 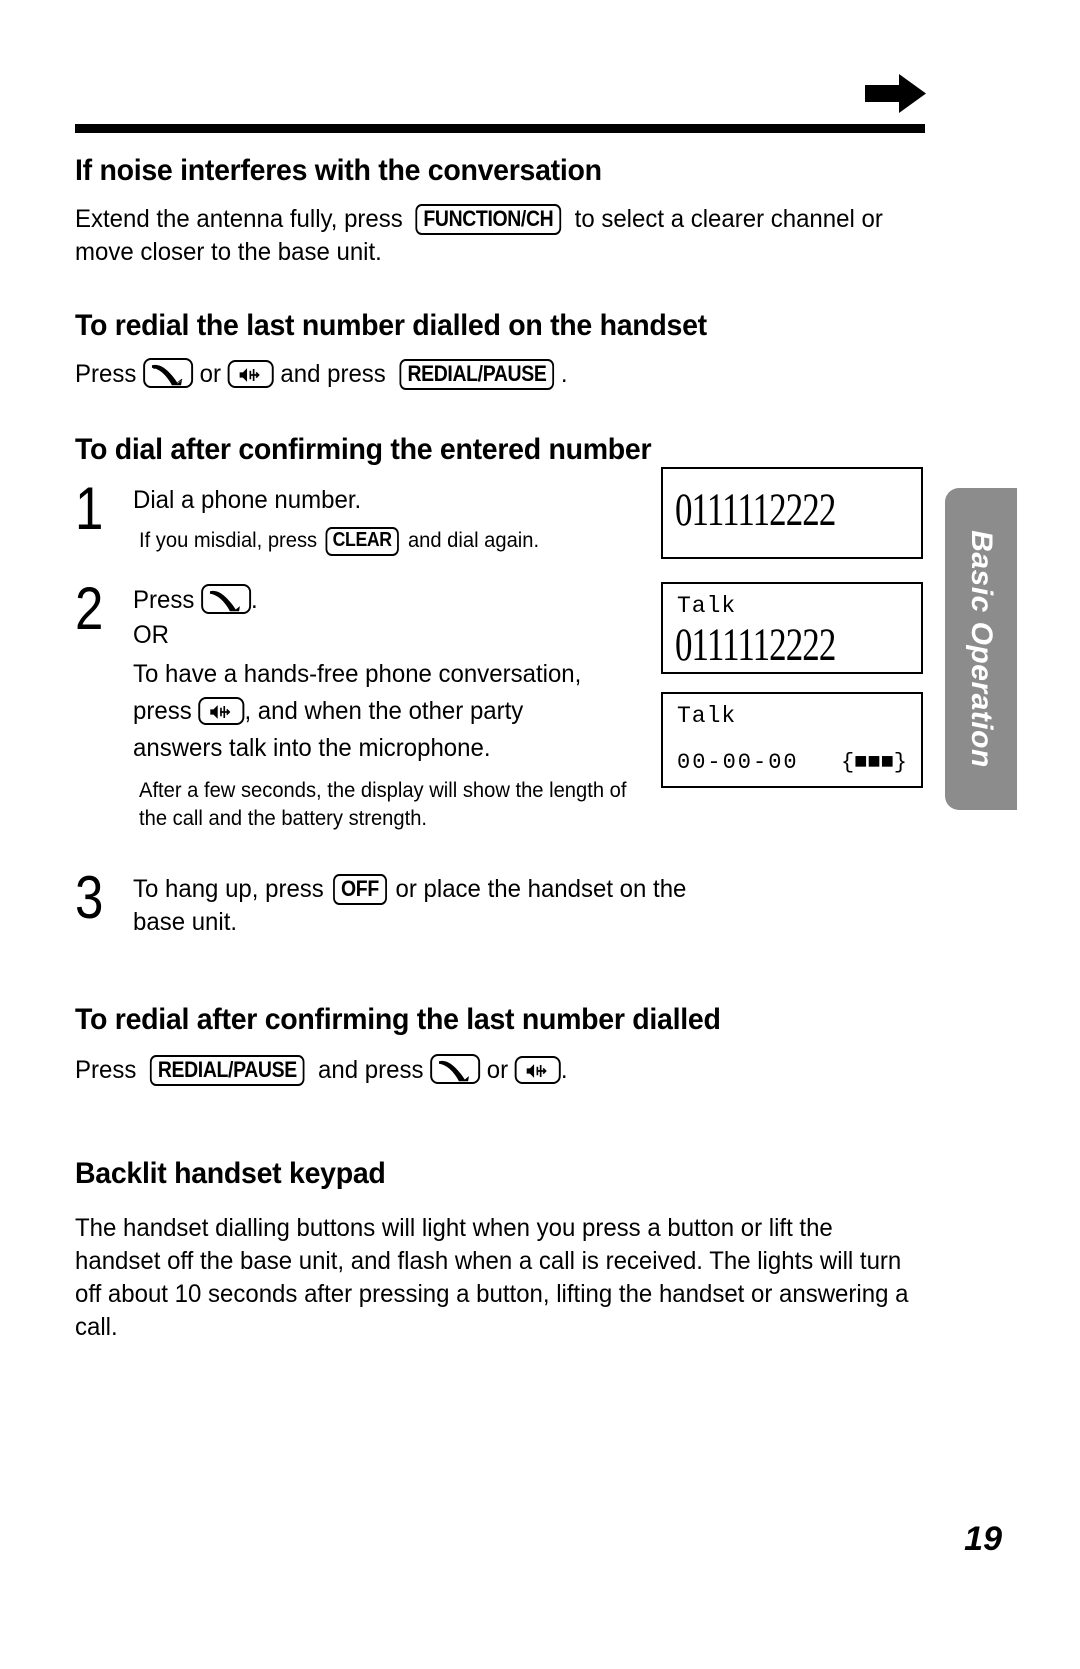 I want to click on step-2-handsfree-line: To have a hands-free phone conversation,, so click(x=357, y=673).